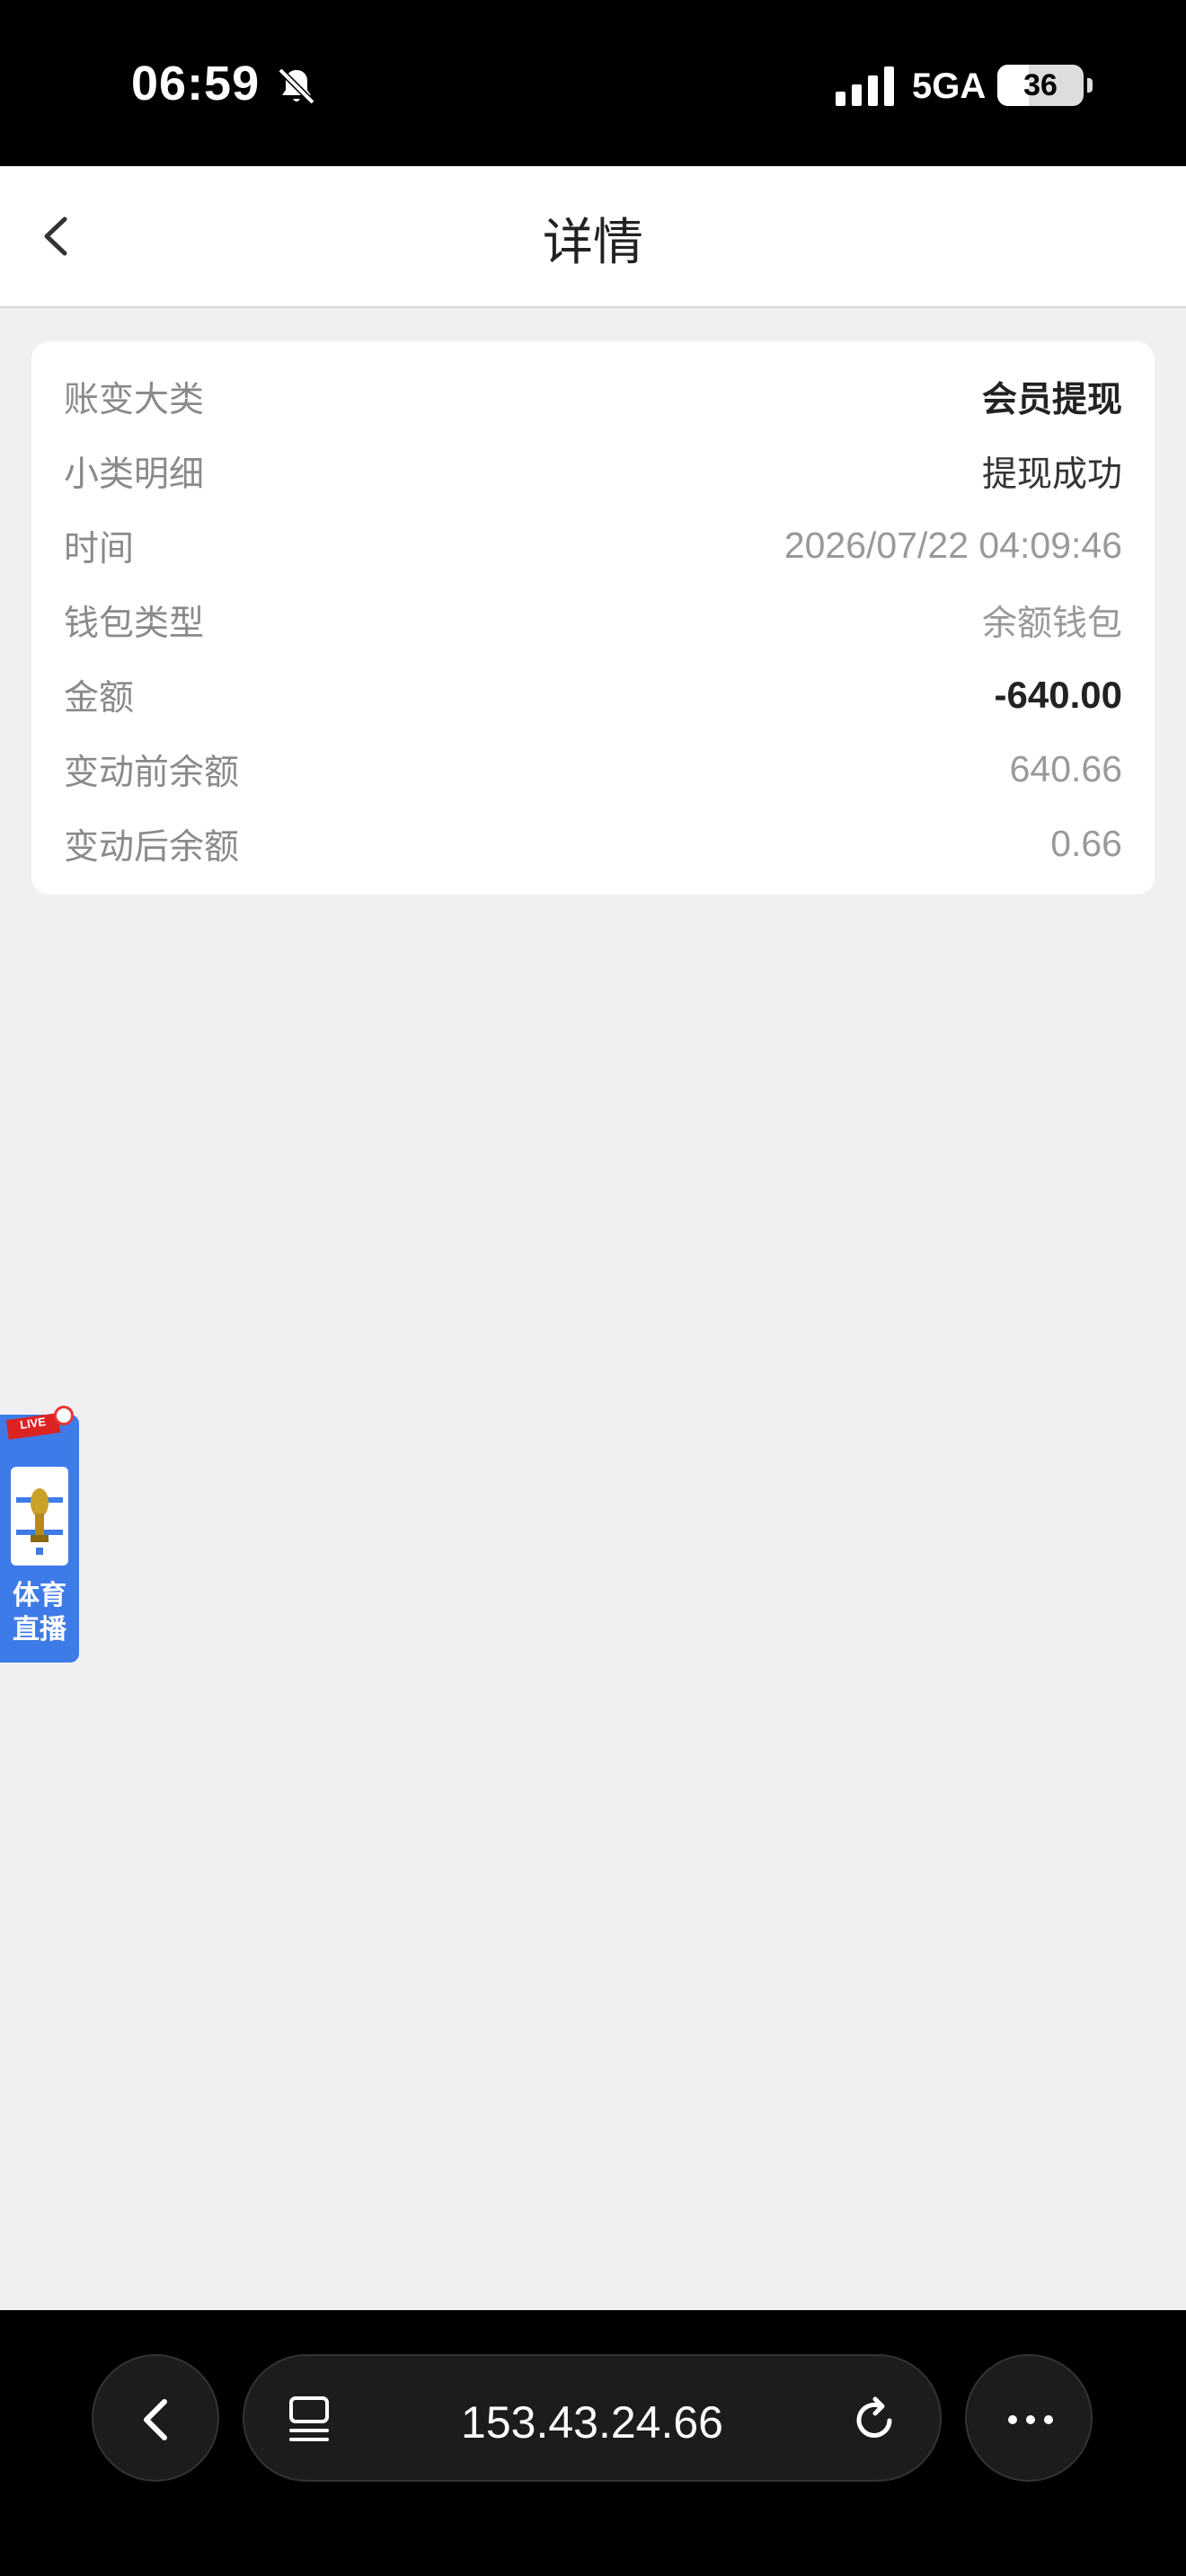 The image size is (1186, 2576). I want to click on bell-muted-icon, so click(296, 86).